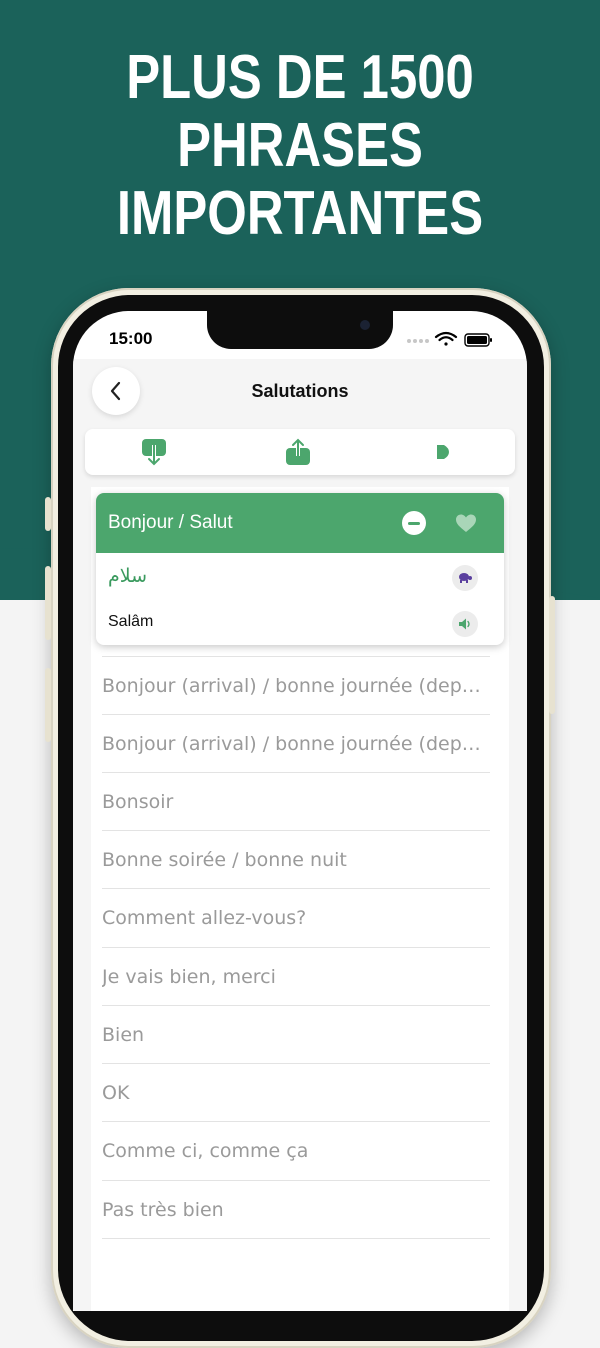 This screenshot has height=1348, width=600. I want to click on selected-phrase-header: Bonjour / Salut, so click(300, 523).